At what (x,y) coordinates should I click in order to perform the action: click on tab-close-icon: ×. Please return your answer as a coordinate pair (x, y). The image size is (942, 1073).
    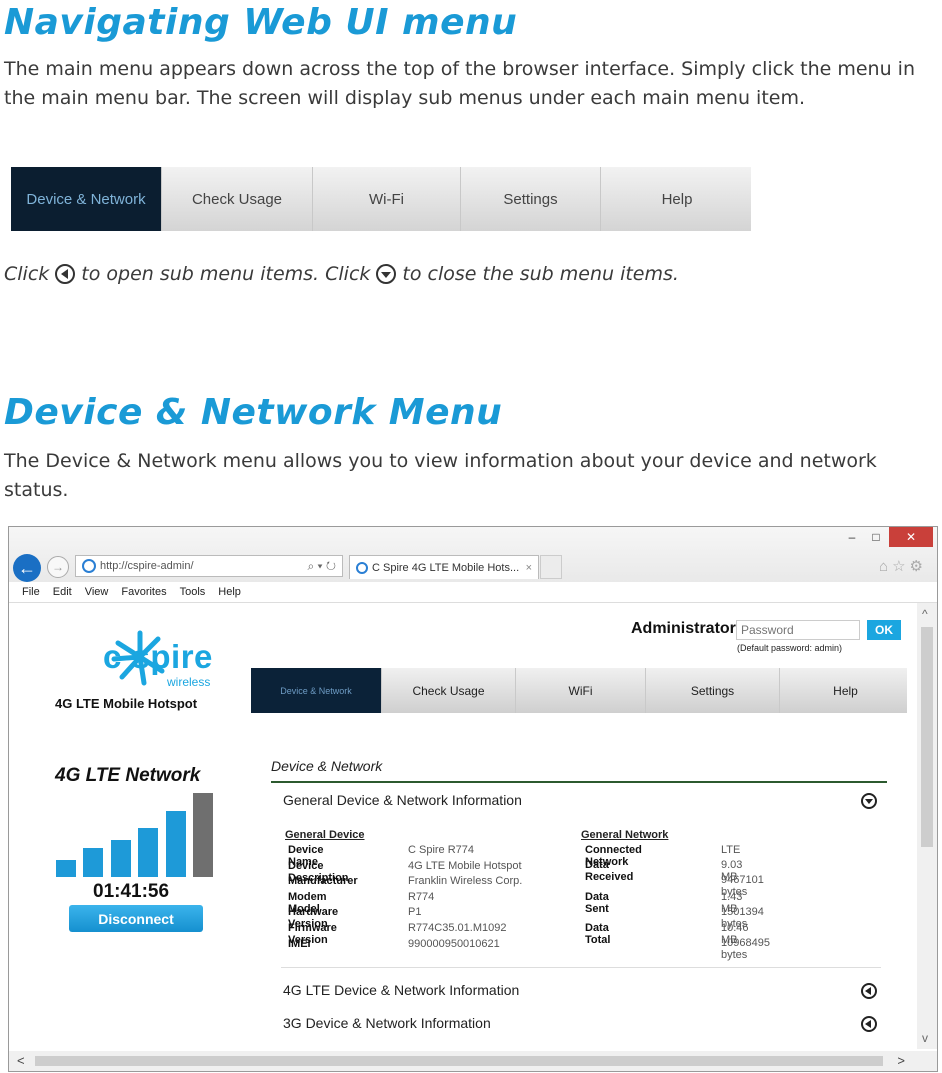
    Looking at the image, I should click on (529, 568).